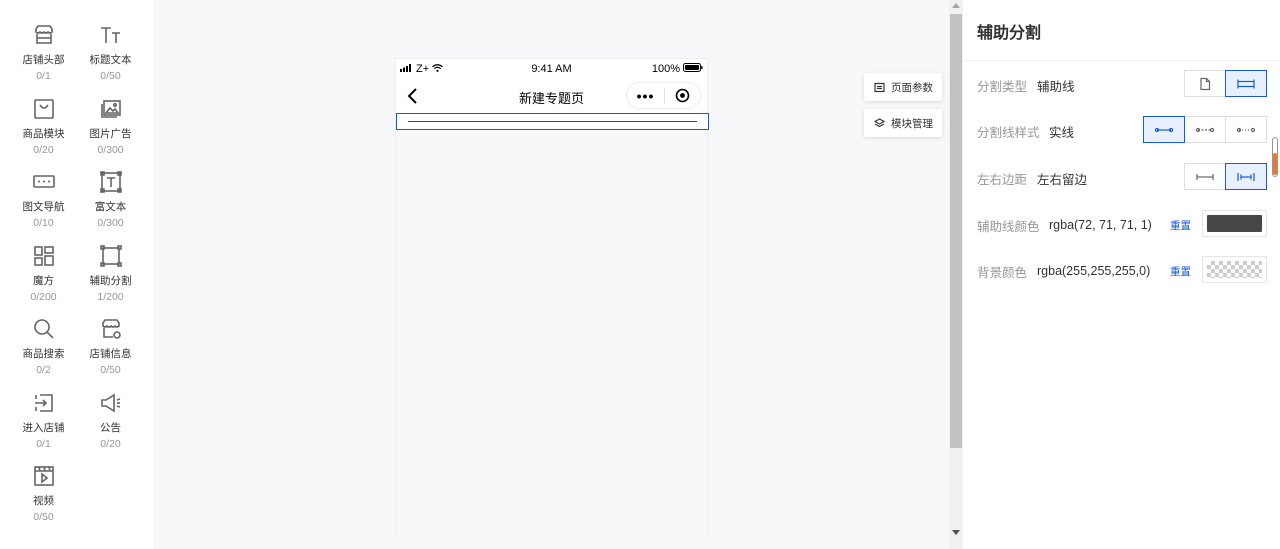 Image resolution: width=1280 pixels, height=549 pixels. I want to click on component-search: 商品搜索 0/2, so click(43, 349).